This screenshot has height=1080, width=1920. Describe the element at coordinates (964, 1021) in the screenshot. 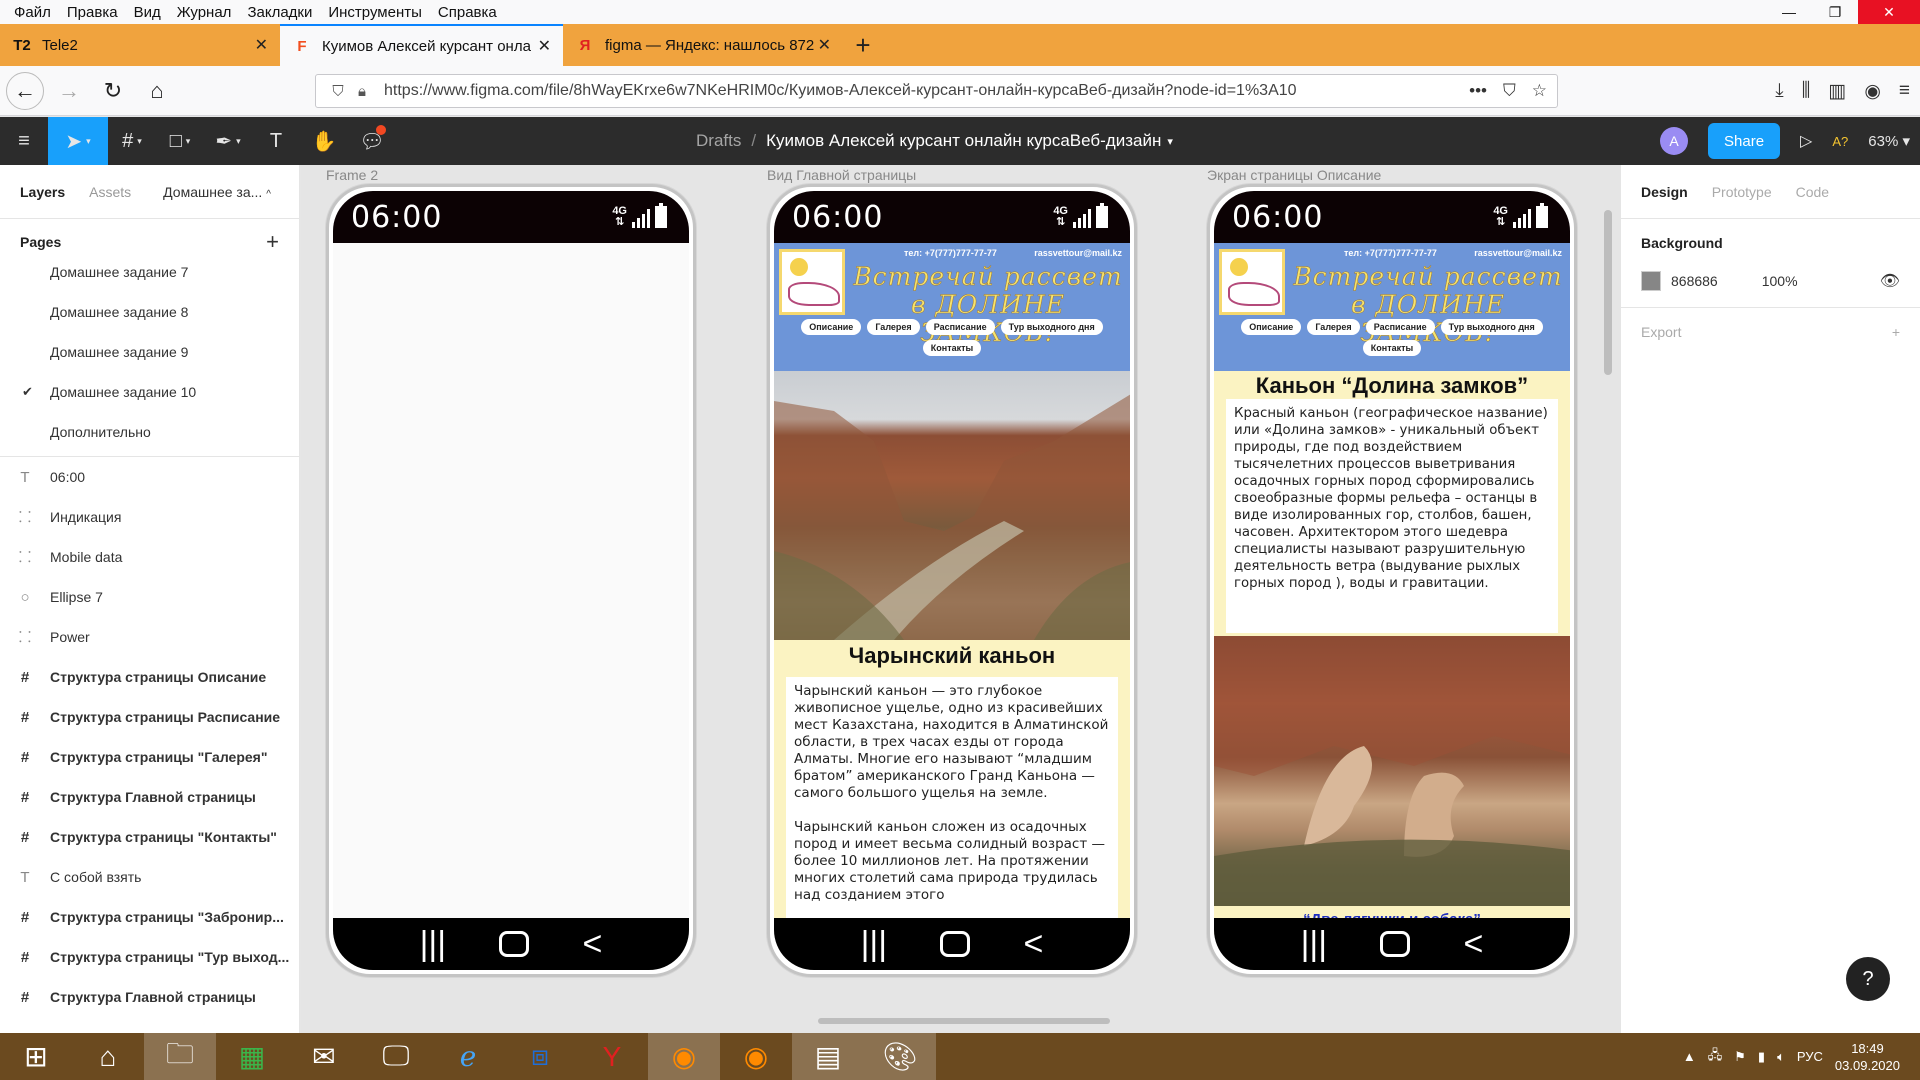

I see `horizontal-scrollbar` at that location.